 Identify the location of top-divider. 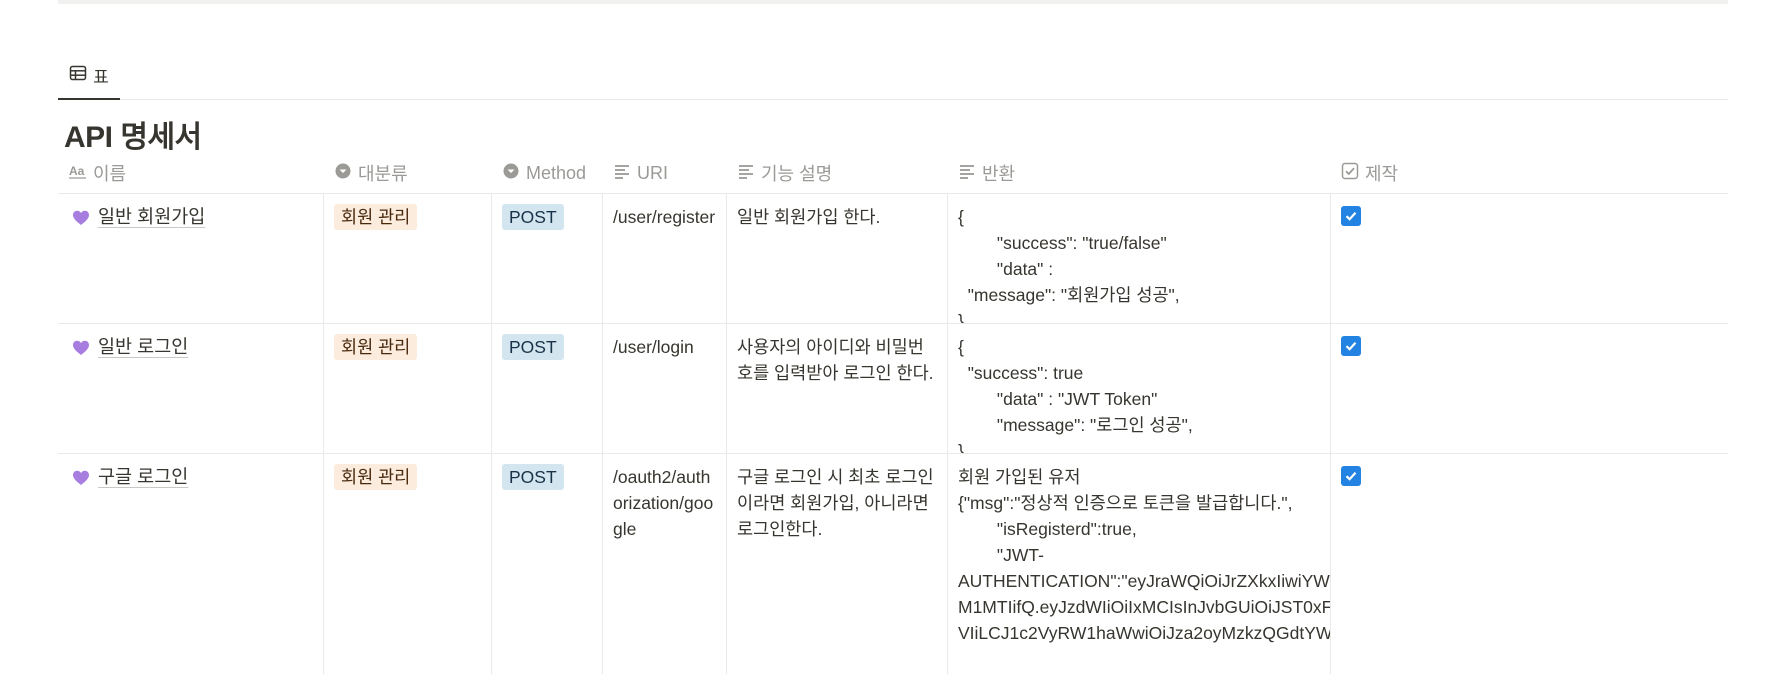
(893, 2).